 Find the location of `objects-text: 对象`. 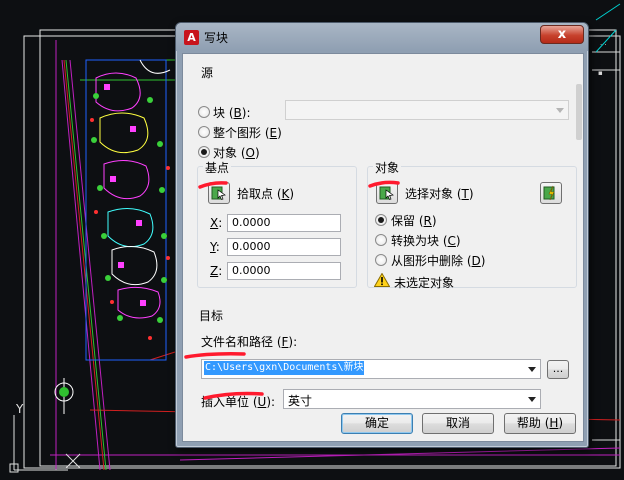

objects-text: 对象 is located at coordinates (225, 153).